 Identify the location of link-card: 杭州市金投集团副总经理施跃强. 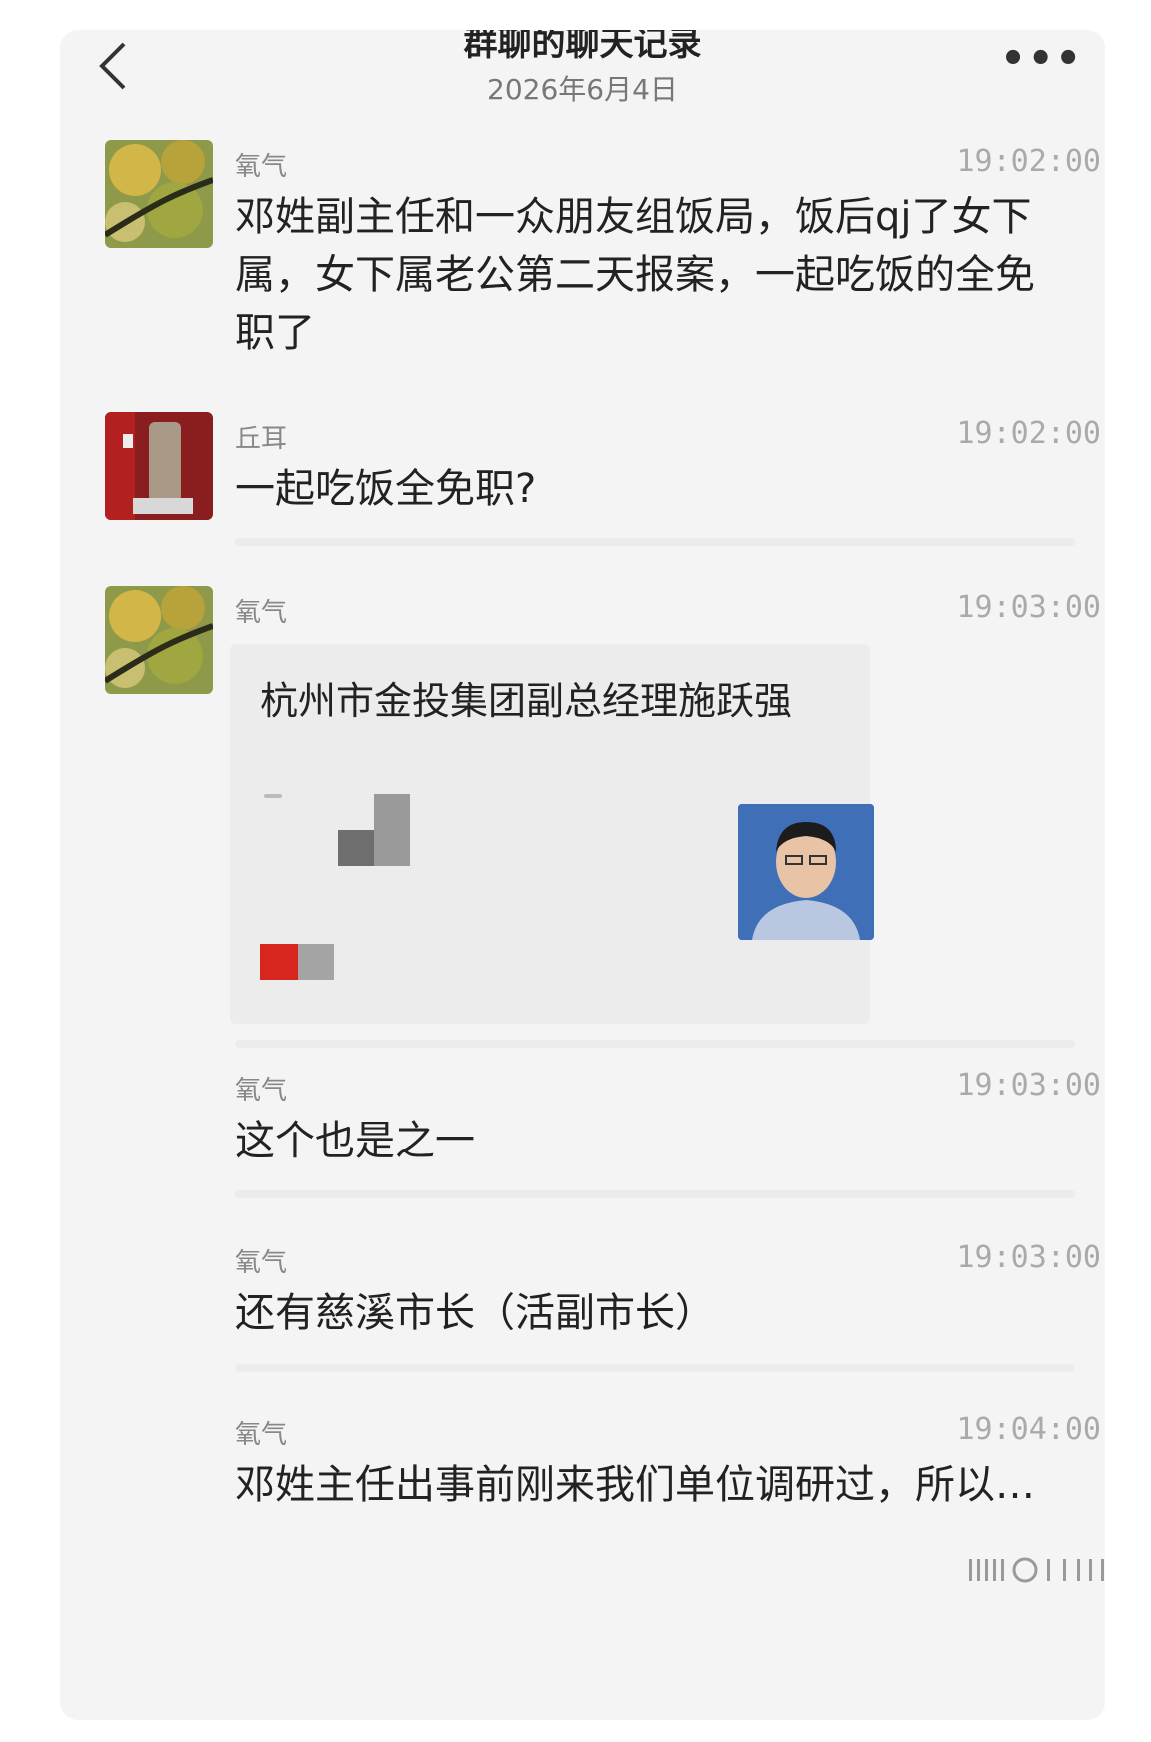
(552, 834).